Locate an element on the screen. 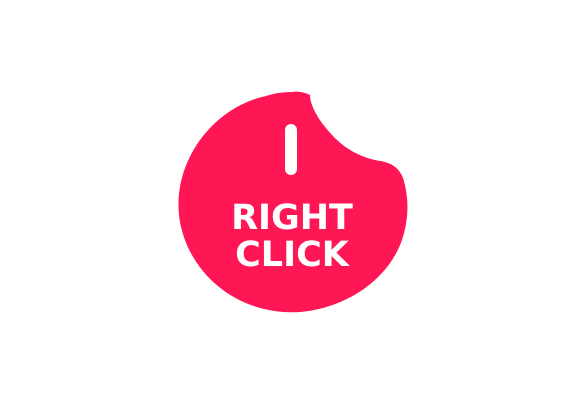 This screenshot has width=582, height=402. logo-wordmark: RIGHT CLICK is located at coordinates (292, 237).